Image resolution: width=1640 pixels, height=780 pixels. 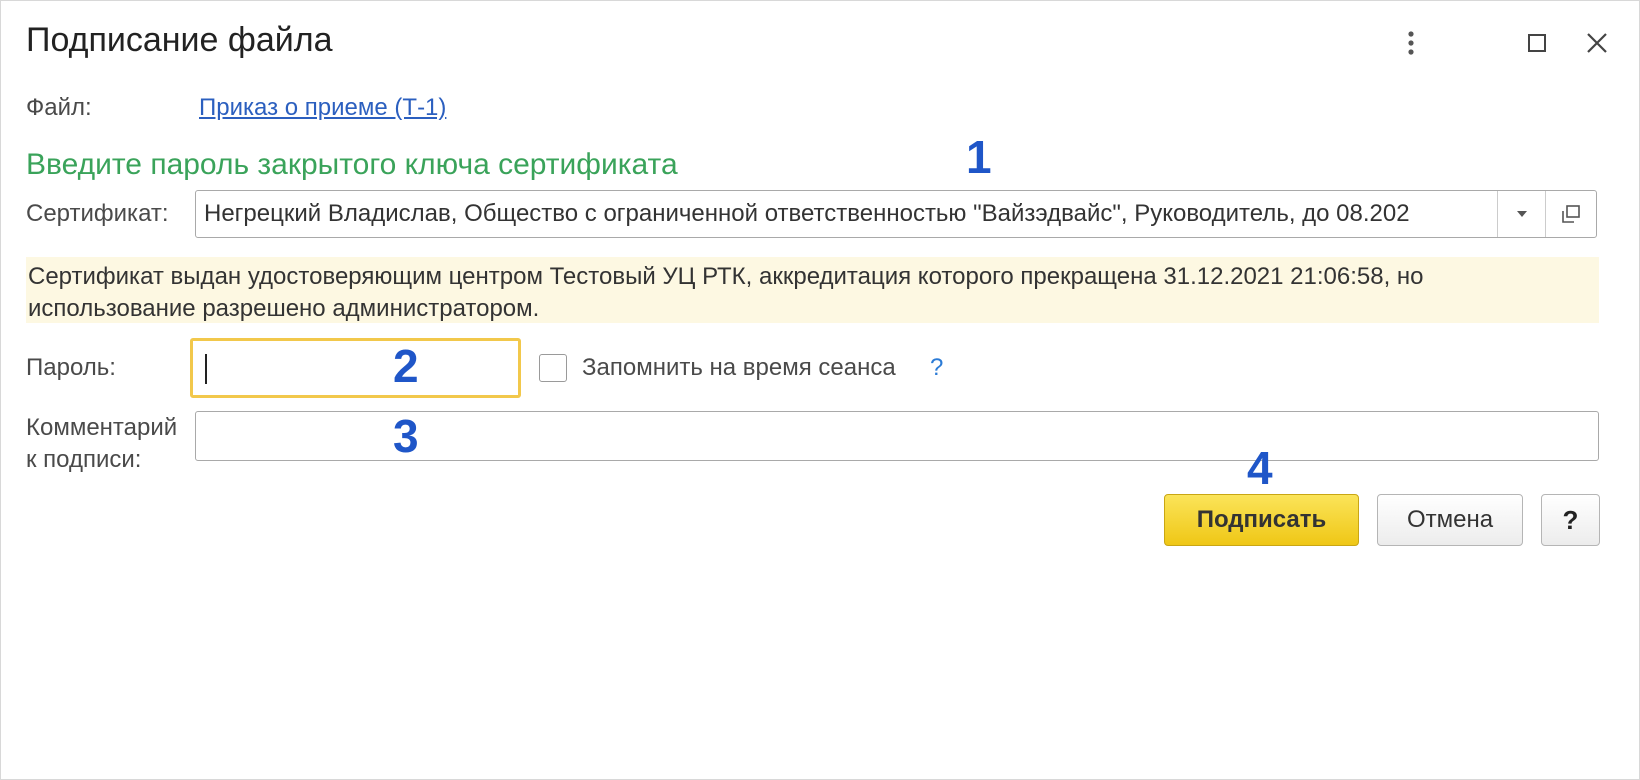 I want to click on maximize-icon, so click(x=1537, y=43).